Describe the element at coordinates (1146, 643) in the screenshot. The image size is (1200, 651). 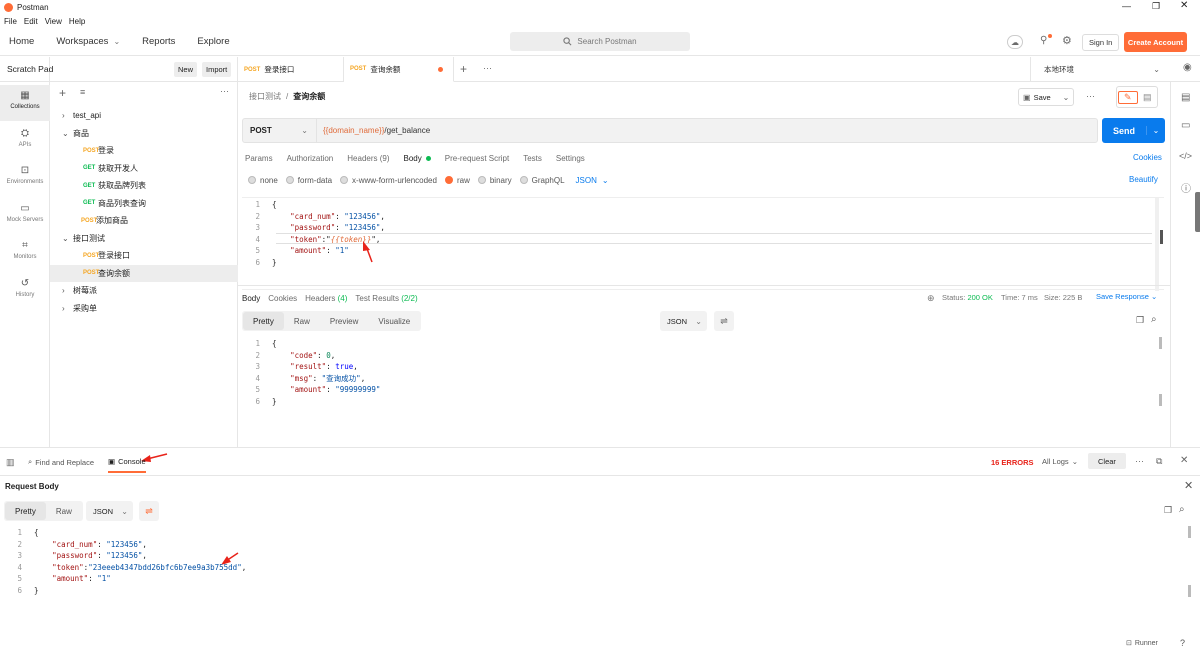
I see `runner-label: Runner` at that location.